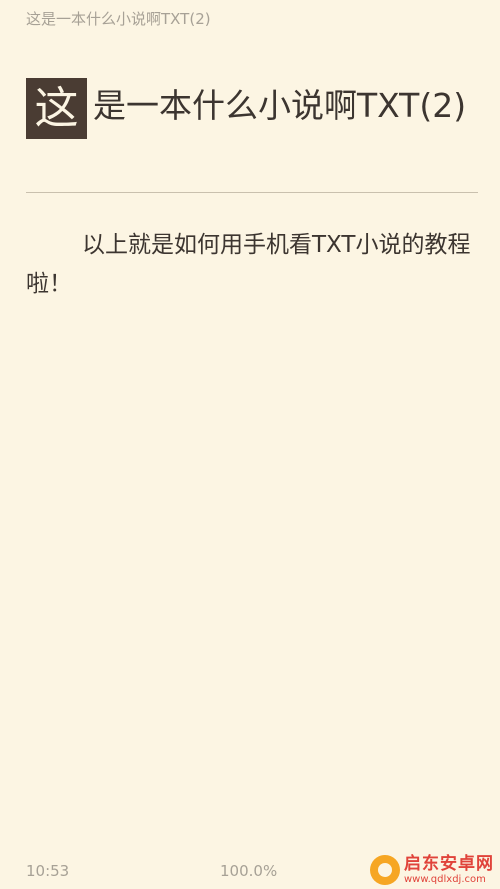 The image size is (500, 889). I want to click on watermark-name: 启东安卓网, so click(449, 863).